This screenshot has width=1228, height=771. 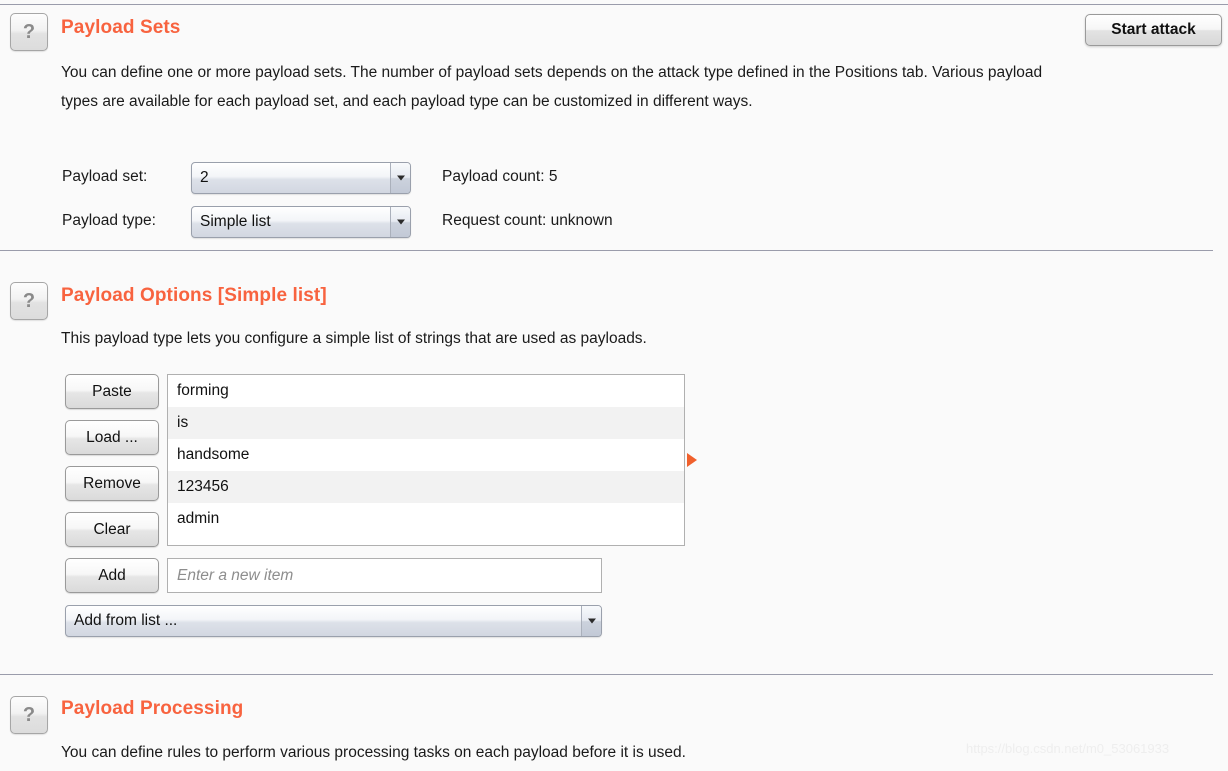 I want to click on new-item-input: Enter a new item, so click(x=384, y=575).